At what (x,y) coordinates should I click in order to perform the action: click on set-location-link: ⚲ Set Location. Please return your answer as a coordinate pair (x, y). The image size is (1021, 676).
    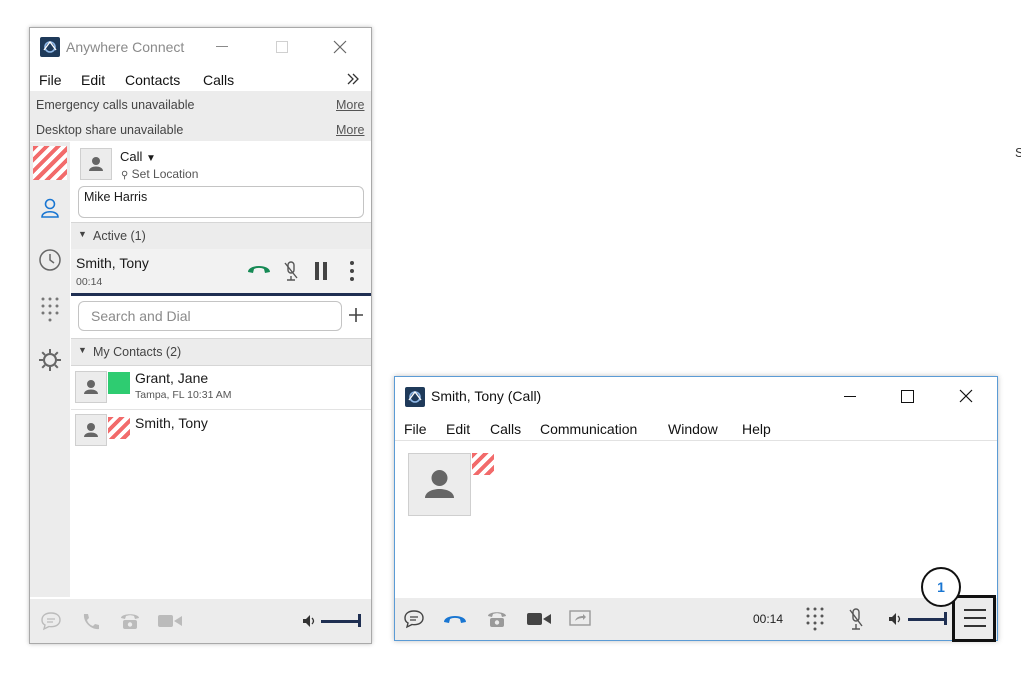
    Looking at the image, I should click on (159, 174).